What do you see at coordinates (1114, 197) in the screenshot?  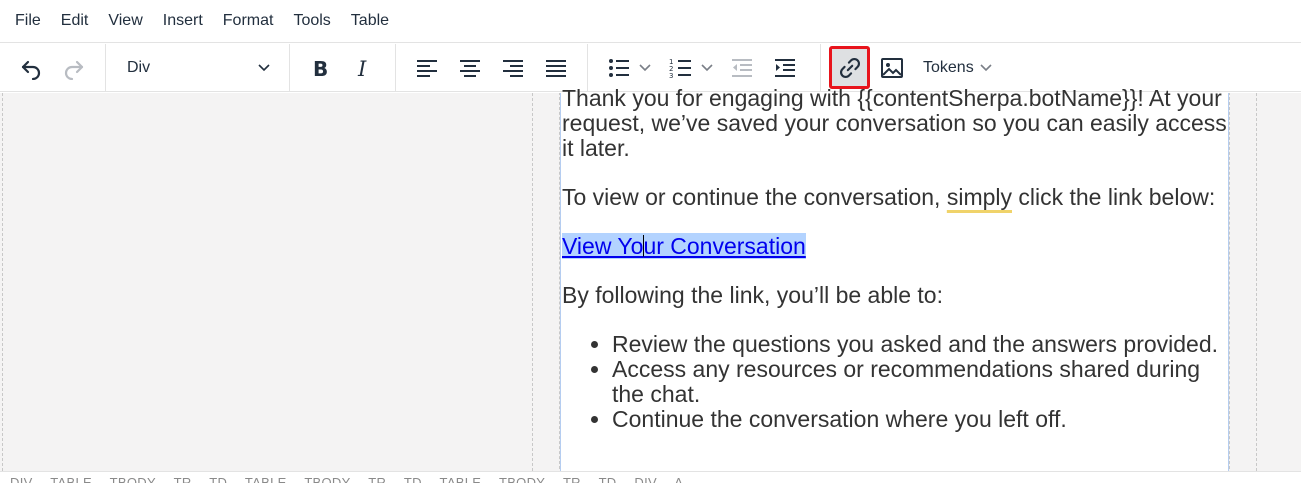 I see `instruction-text-end: click the link below:` at bounding box center [1114, 197].